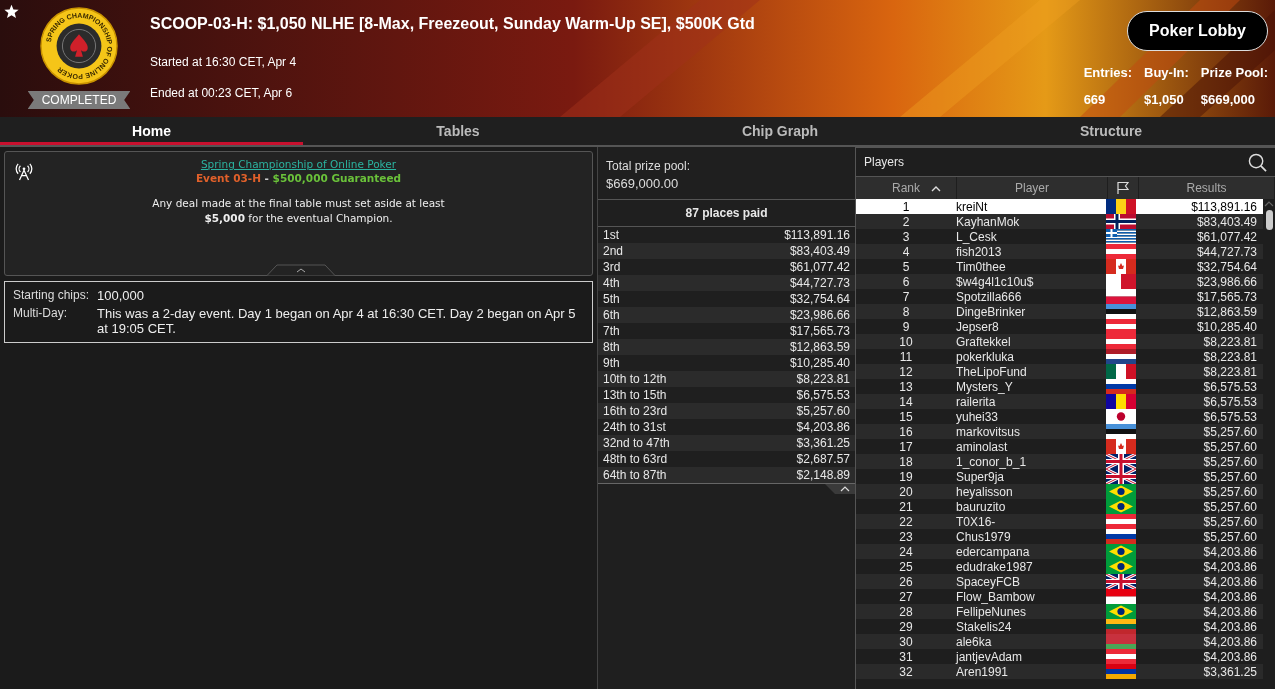 This screenshot has height=689, width=1275. Describe the element at coordinates (840, 489) in the screenshot. I see `collapse-tab` at that location.